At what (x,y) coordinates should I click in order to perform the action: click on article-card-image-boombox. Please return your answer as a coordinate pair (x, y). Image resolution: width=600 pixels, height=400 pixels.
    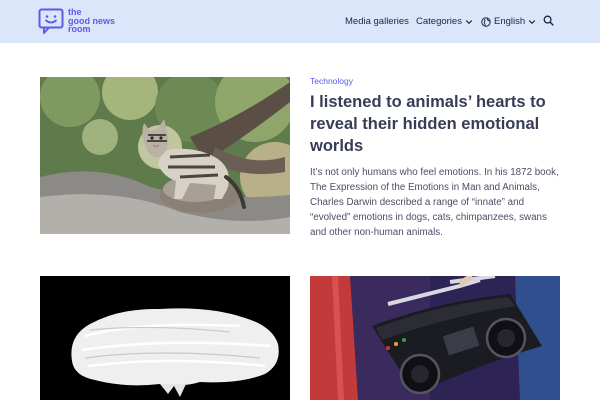
    Looking at the image, I should click on (435, 338).